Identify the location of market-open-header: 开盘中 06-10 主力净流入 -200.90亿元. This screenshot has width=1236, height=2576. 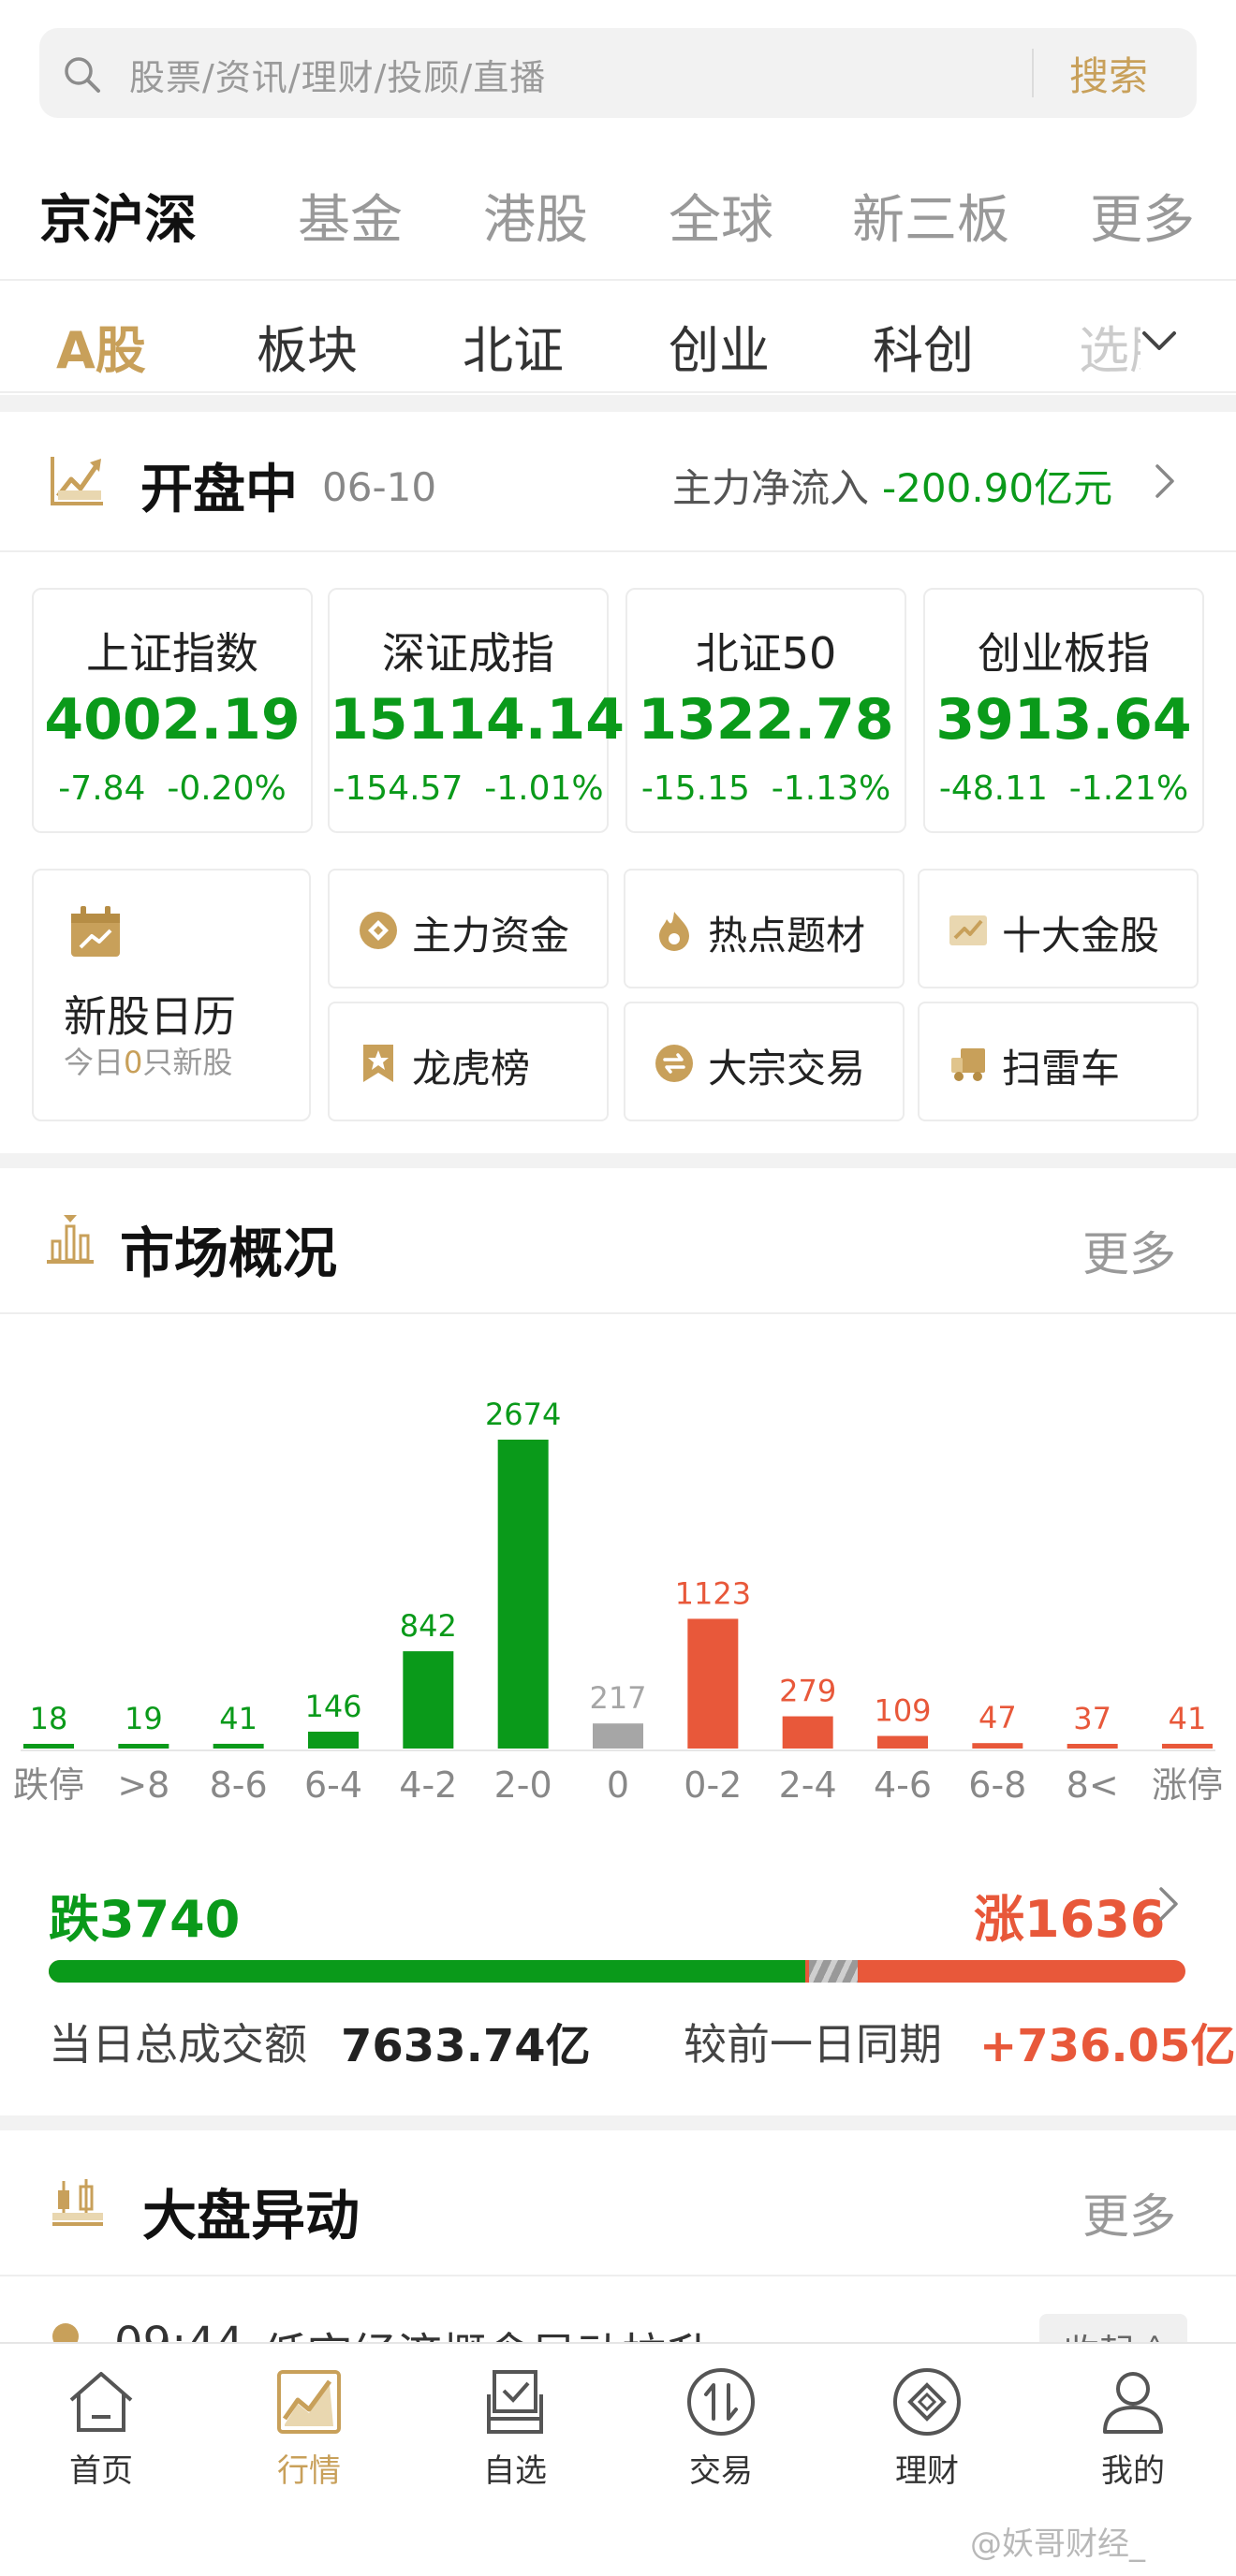
(618, 482).